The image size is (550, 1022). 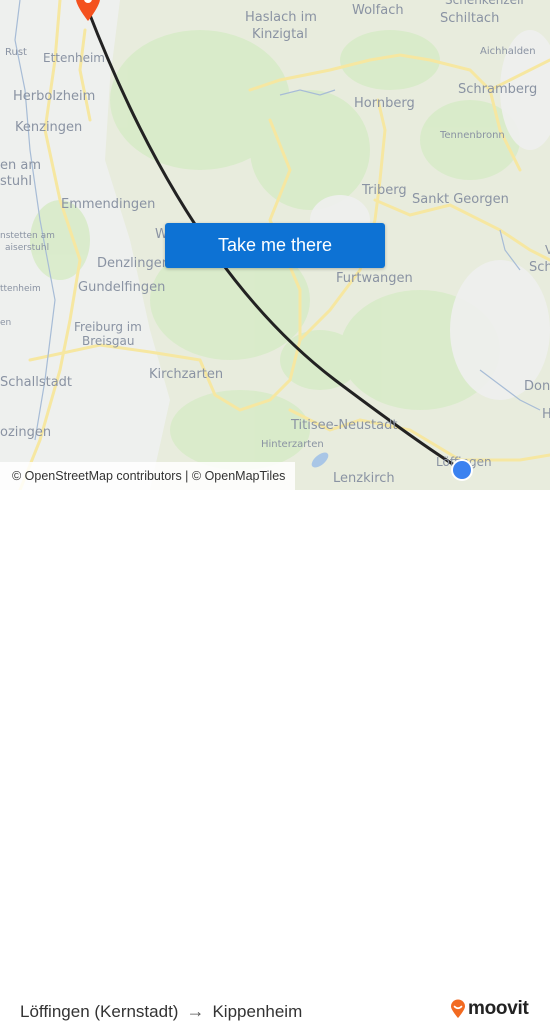 I want to click on place-label: Schiltach, so click(x=470, y=18).